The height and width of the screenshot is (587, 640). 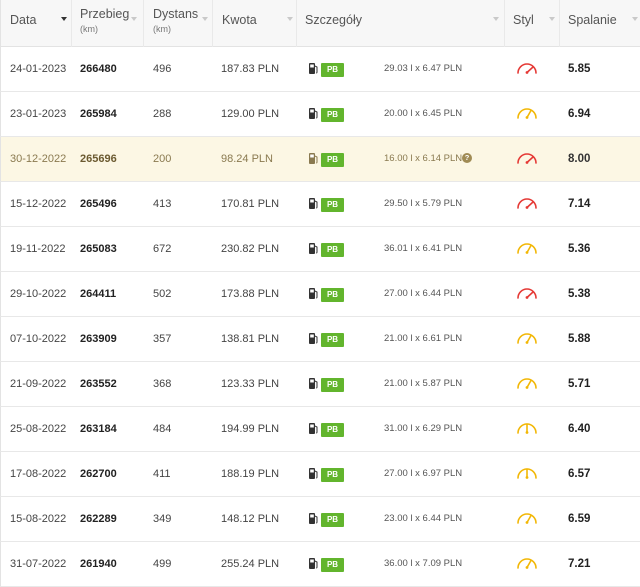 I want to click on distance-cell: 672, so click(x=162, y=249).